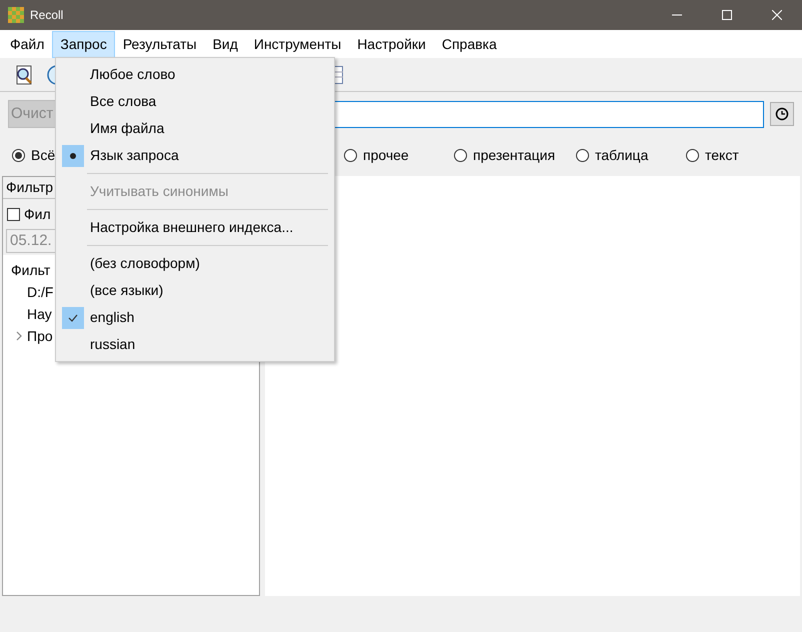 The image size is (802, 632). I want to click on menu-item: russian, so click(113, 344).